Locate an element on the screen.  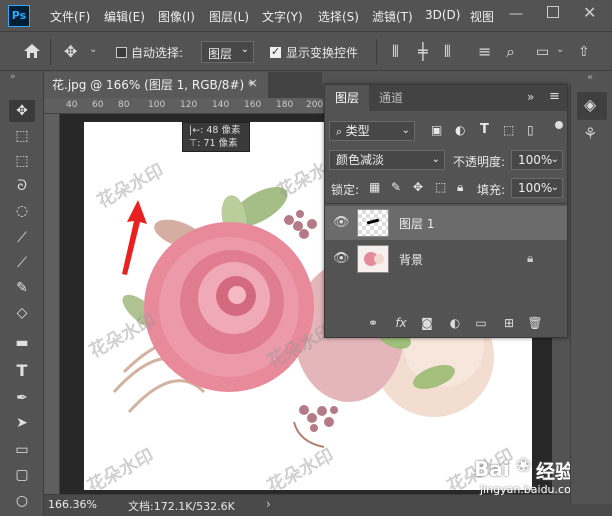
filter-type-icon: T is located at coordinates (484, 129).